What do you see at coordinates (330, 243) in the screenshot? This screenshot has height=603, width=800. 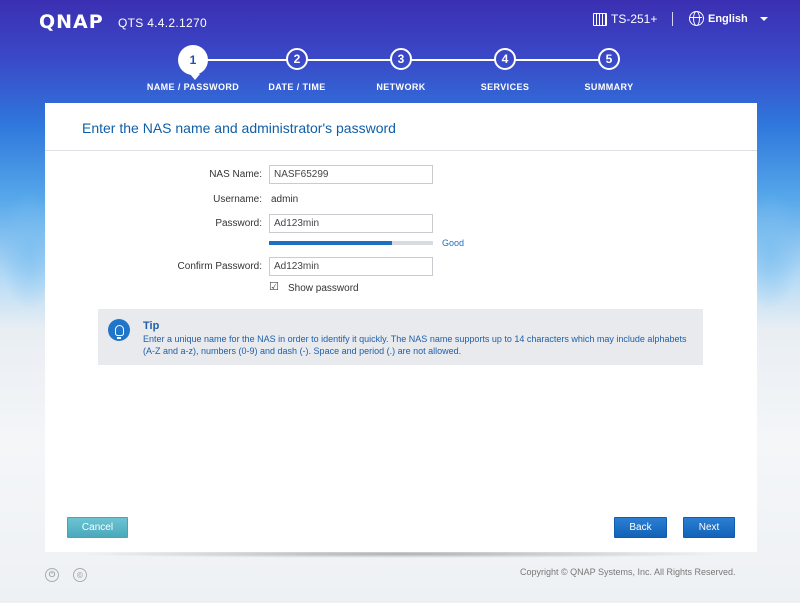 I see `password-strength-fill` at bounding box center [330, 243].